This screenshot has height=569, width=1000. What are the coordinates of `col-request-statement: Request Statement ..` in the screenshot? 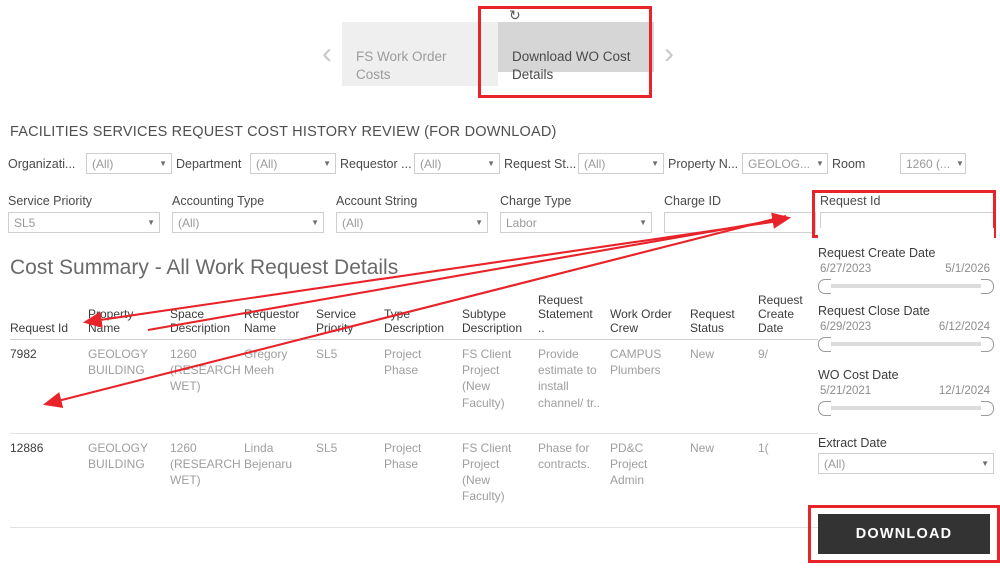 It's located at (574, 316).